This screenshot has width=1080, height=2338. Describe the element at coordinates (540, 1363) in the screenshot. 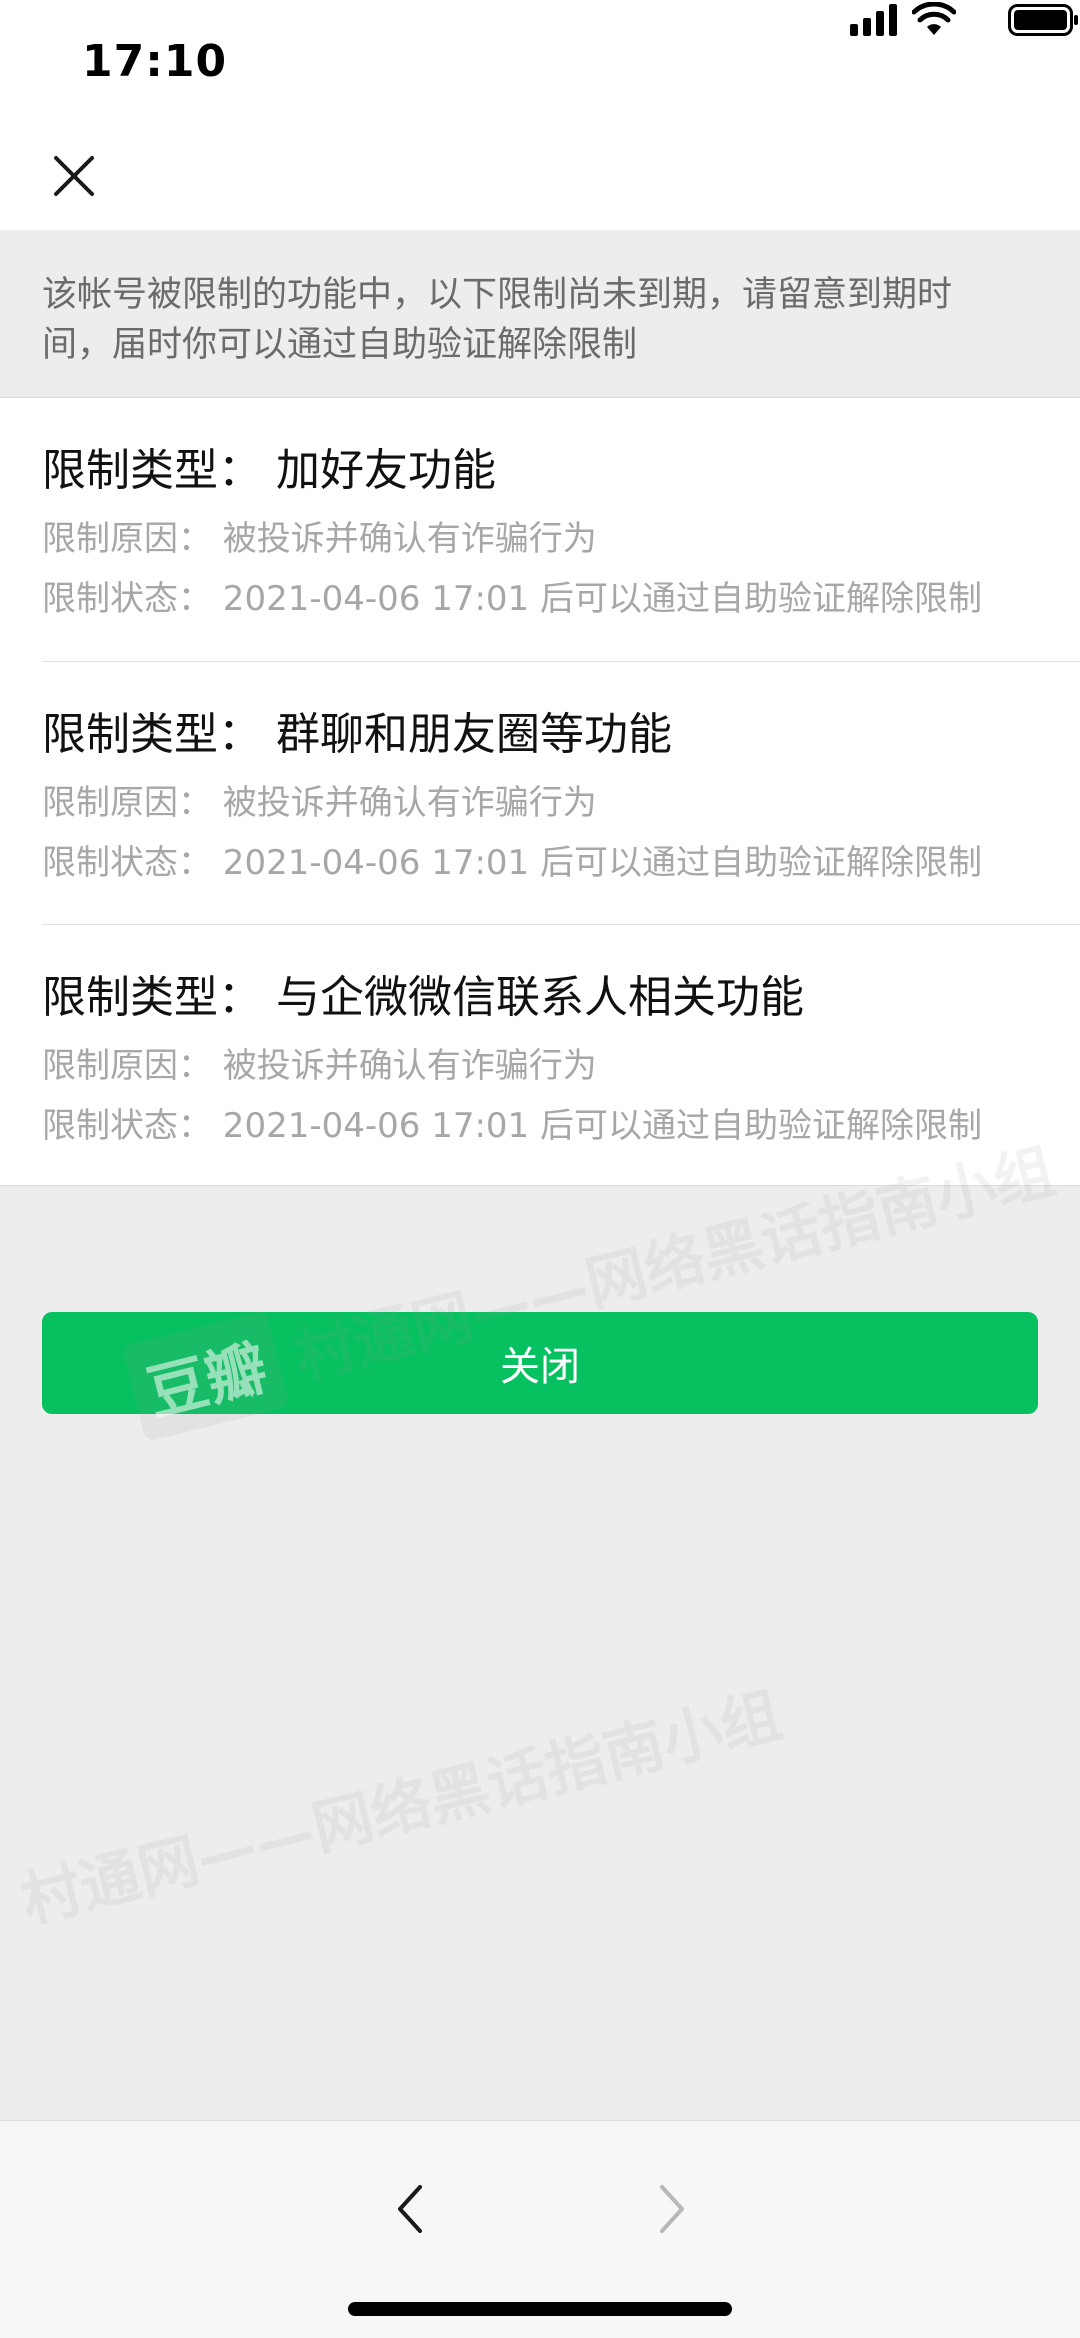

I see `close-button: 关闭` at that location.